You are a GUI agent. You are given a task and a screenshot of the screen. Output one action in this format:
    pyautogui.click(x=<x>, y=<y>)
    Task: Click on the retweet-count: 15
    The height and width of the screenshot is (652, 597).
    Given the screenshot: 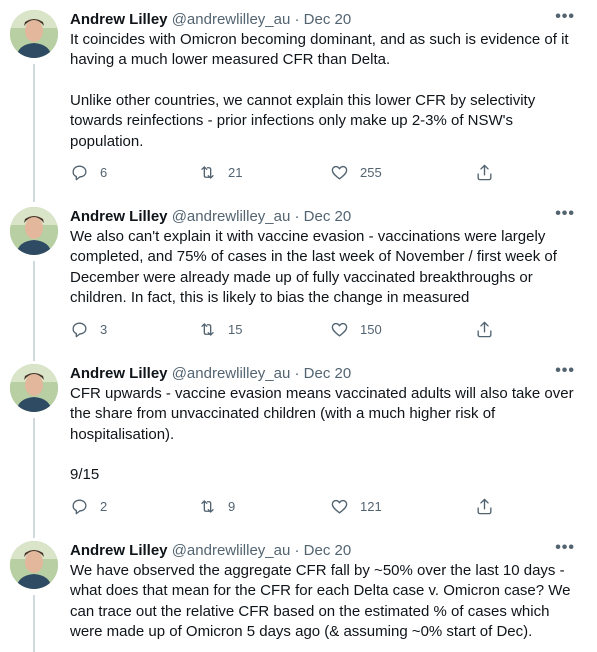 What is the action you would take?
    pyautogui.click(x=235, y=329)
    